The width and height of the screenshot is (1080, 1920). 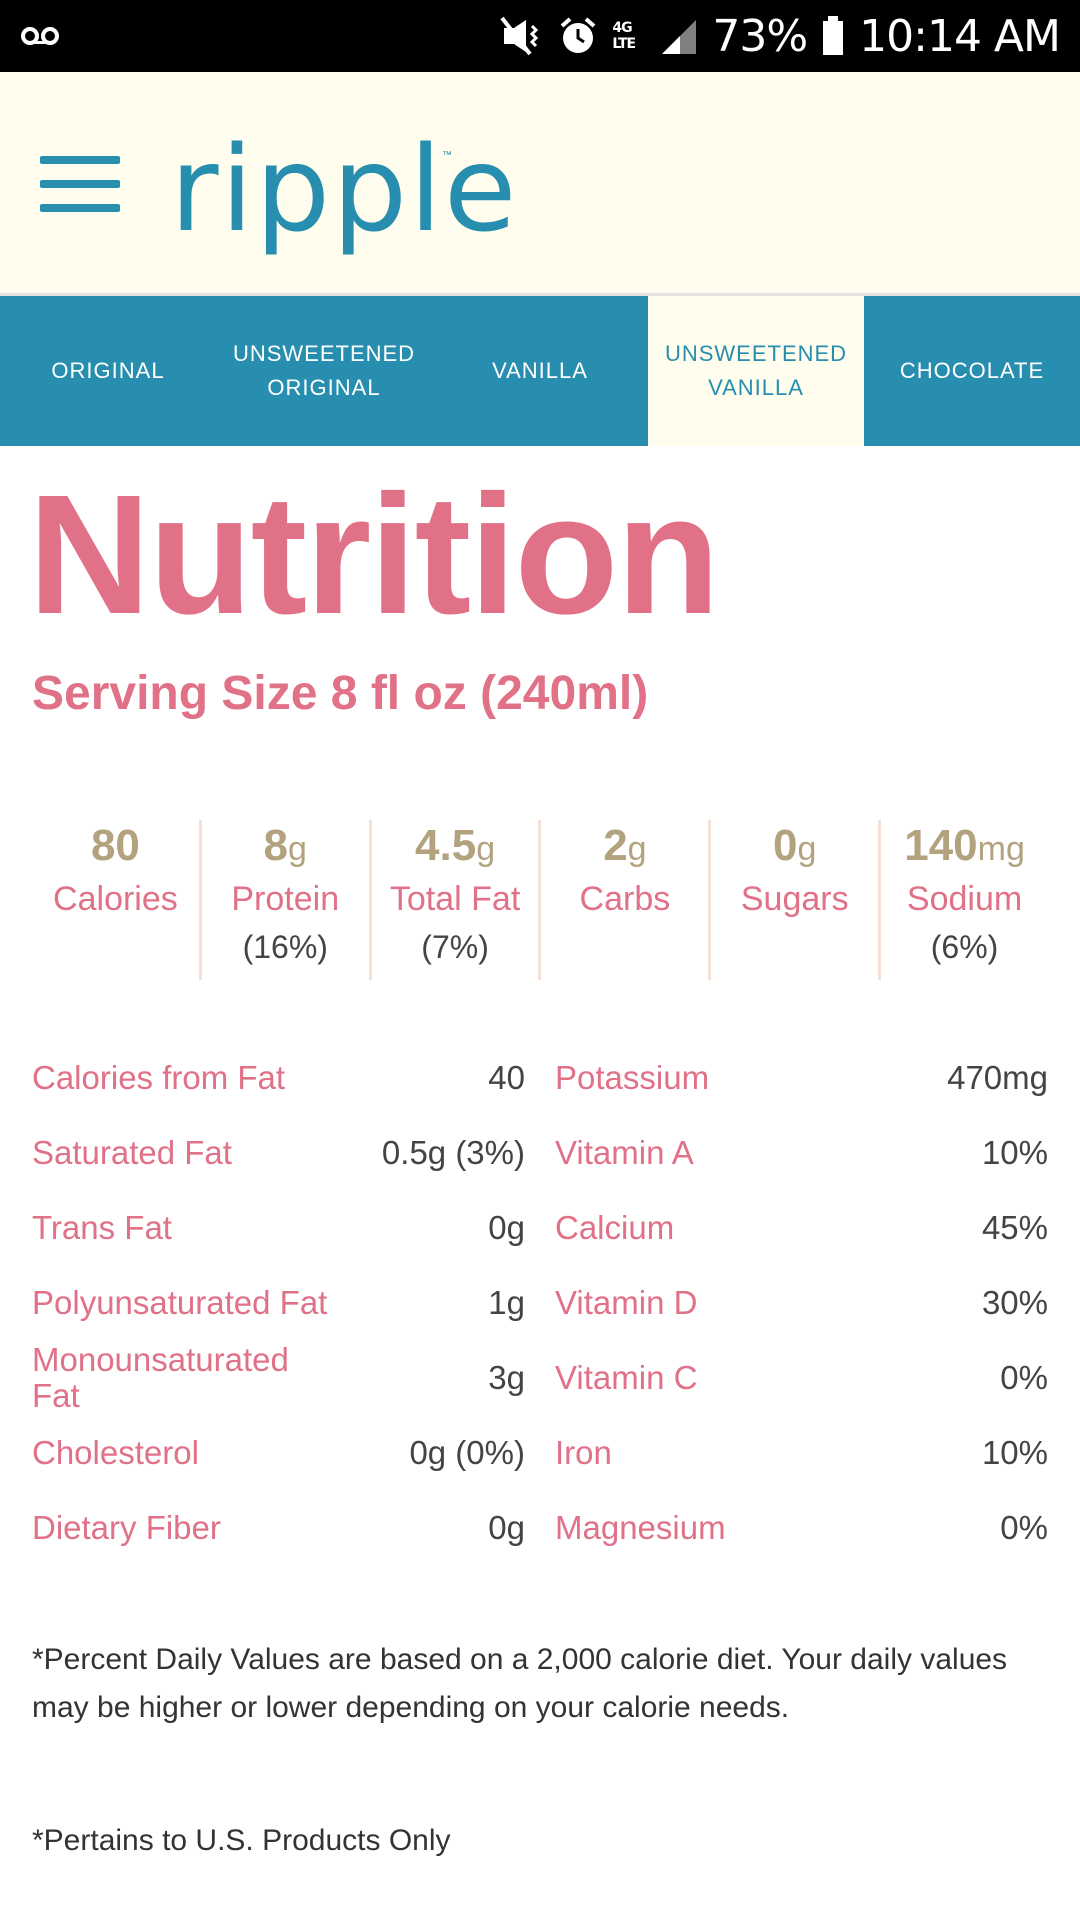 I want to click on detail-row: Calories from Fat 40, so click(x=278, y=1077).